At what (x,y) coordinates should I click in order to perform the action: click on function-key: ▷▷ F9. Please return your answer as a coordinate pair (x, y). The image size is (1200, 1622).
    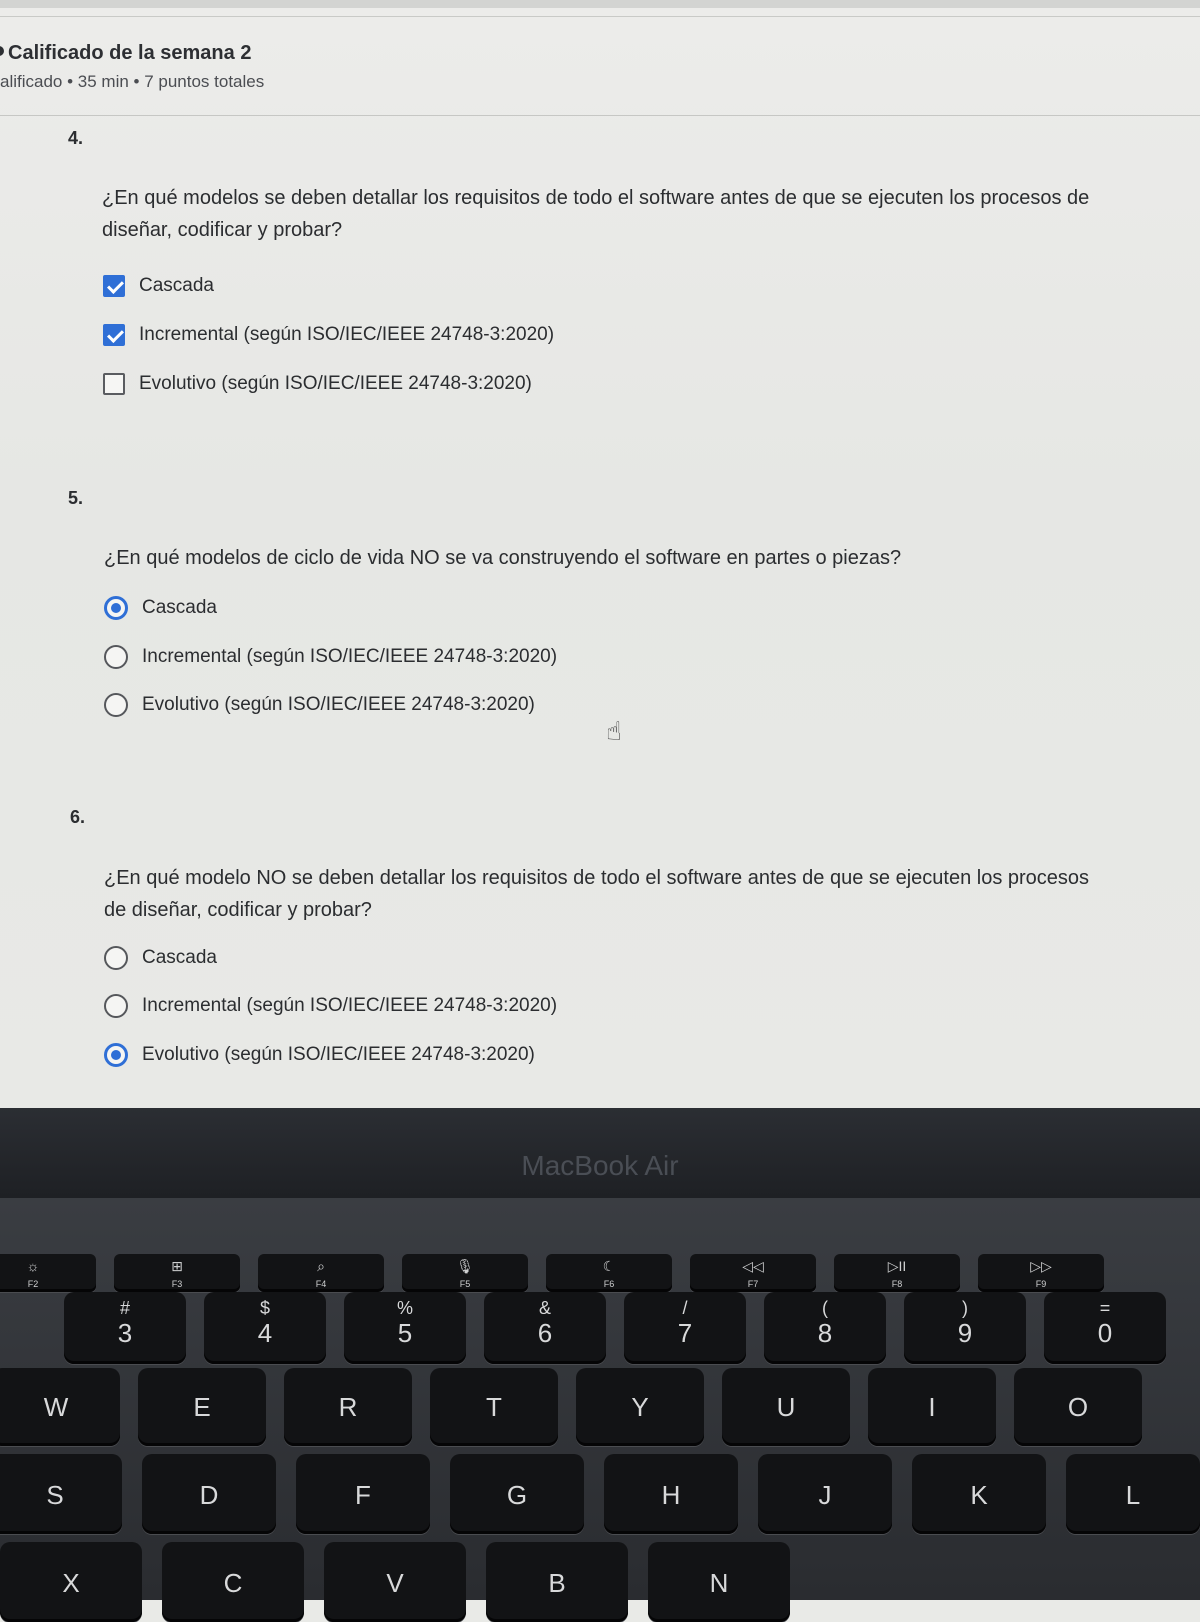
    Looking at the image, I should click on (1041, 1273).